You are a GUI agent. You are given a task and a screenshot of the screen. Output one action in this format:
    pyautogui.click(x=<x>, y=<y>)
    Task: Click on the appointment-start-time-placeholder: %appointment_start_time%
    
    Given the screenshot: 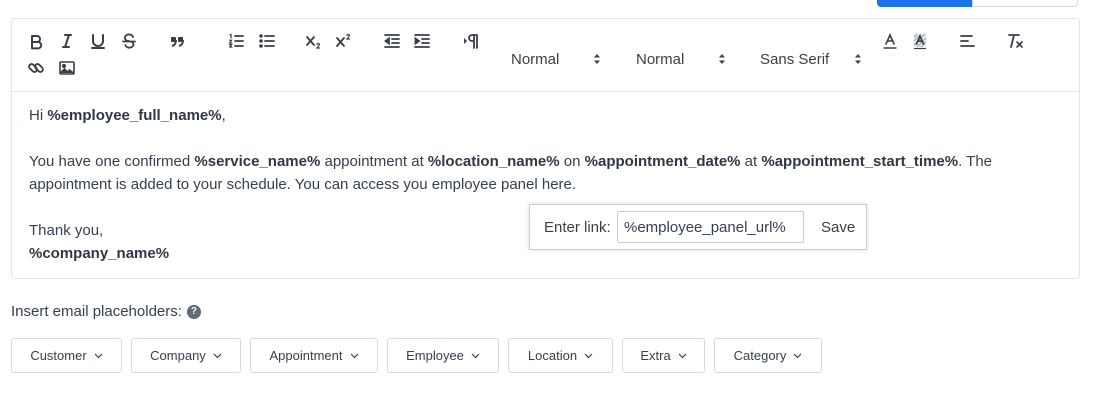 What is the action you would take?
    pyautogui.click(x=860, y=161)
    